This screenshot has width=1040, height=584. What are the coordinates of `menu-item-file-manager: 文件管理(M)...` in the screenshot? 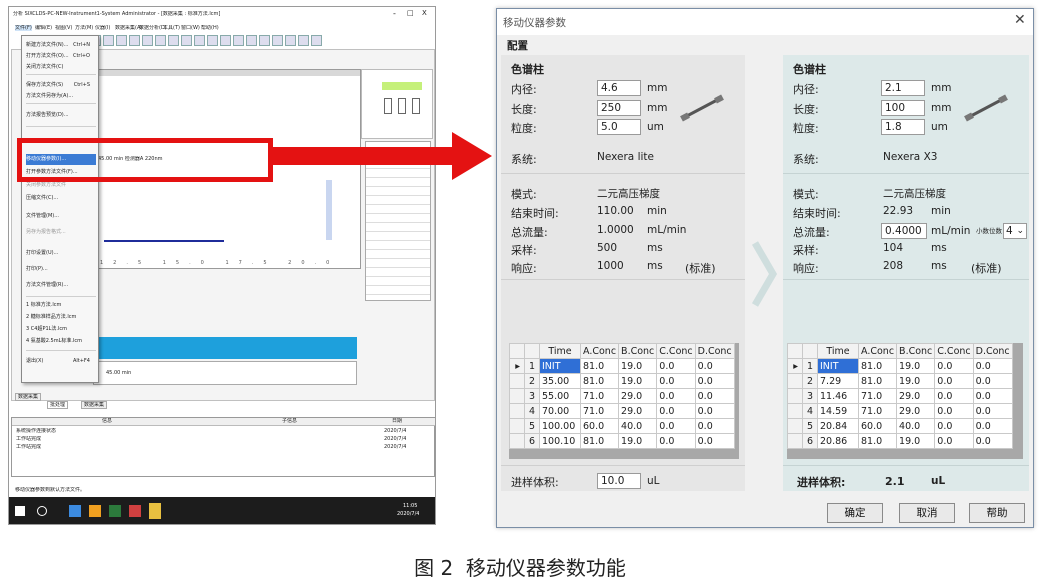 It's located at (61, 216).